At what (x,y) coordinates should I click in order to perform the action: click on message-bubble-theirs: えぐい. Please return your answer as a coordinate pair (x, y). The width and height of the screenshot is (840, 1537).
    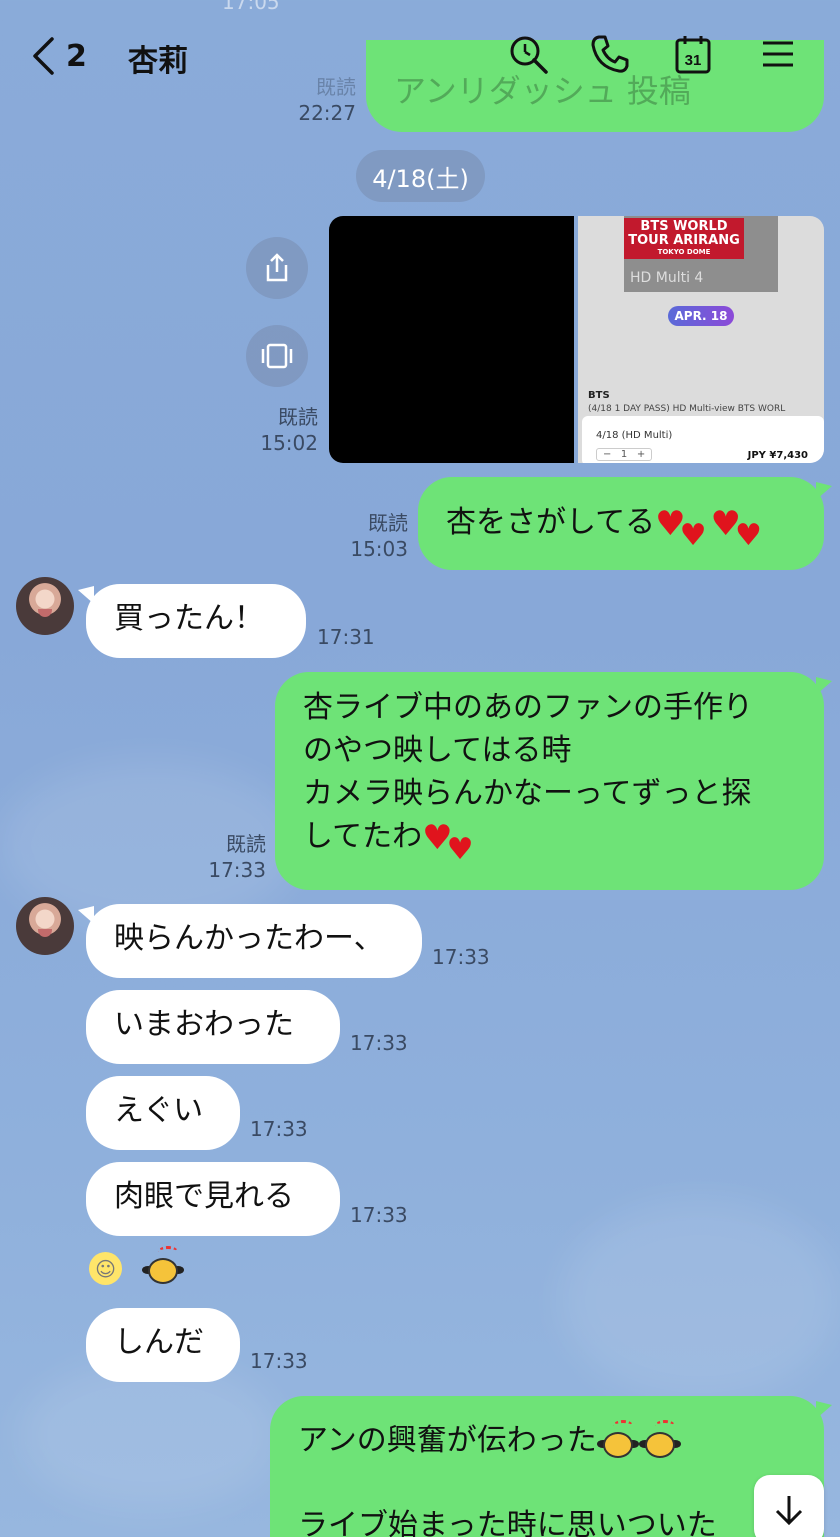
    Looking at the image, I should click on (163, 1113).